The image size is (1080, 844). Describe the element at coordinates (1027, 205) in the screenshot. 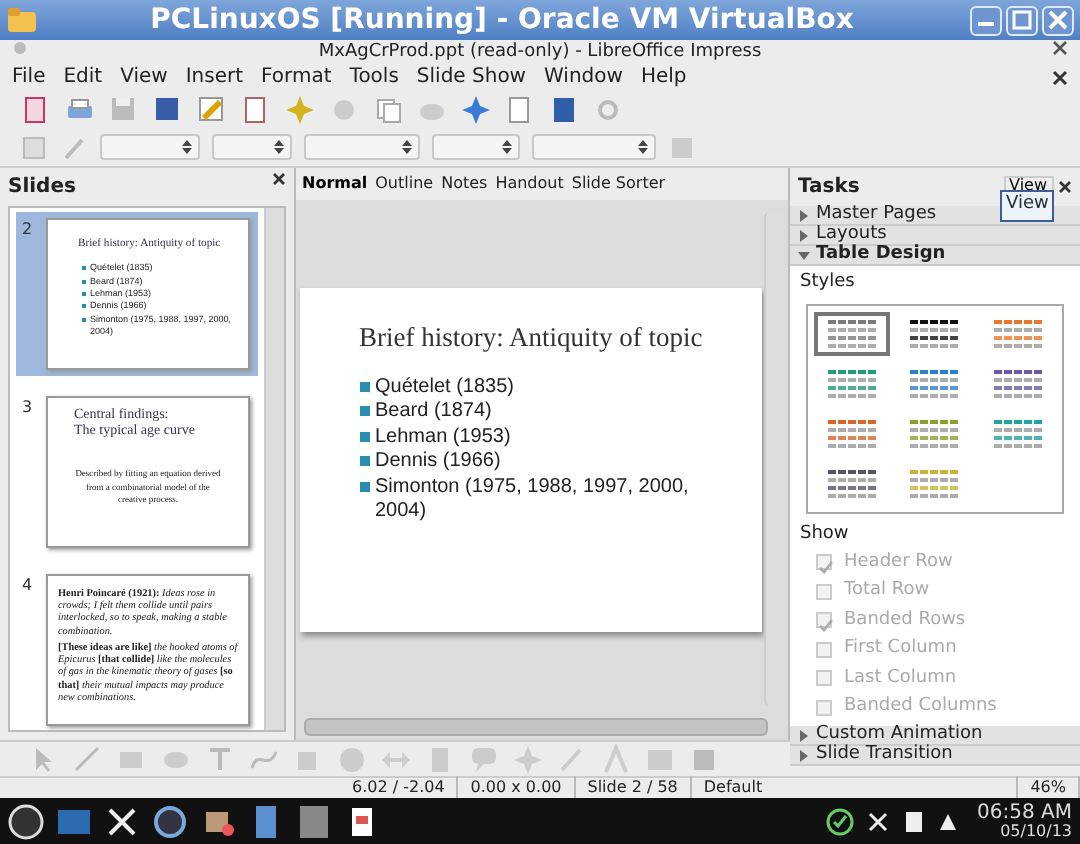

I see `tooltip: View` at that location.